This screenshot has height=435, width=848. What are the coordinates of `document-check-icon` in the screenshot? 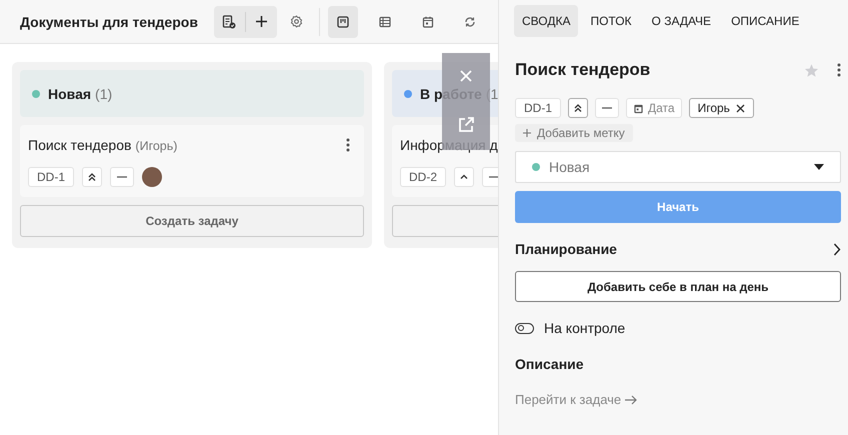 It's located at (229, 21).